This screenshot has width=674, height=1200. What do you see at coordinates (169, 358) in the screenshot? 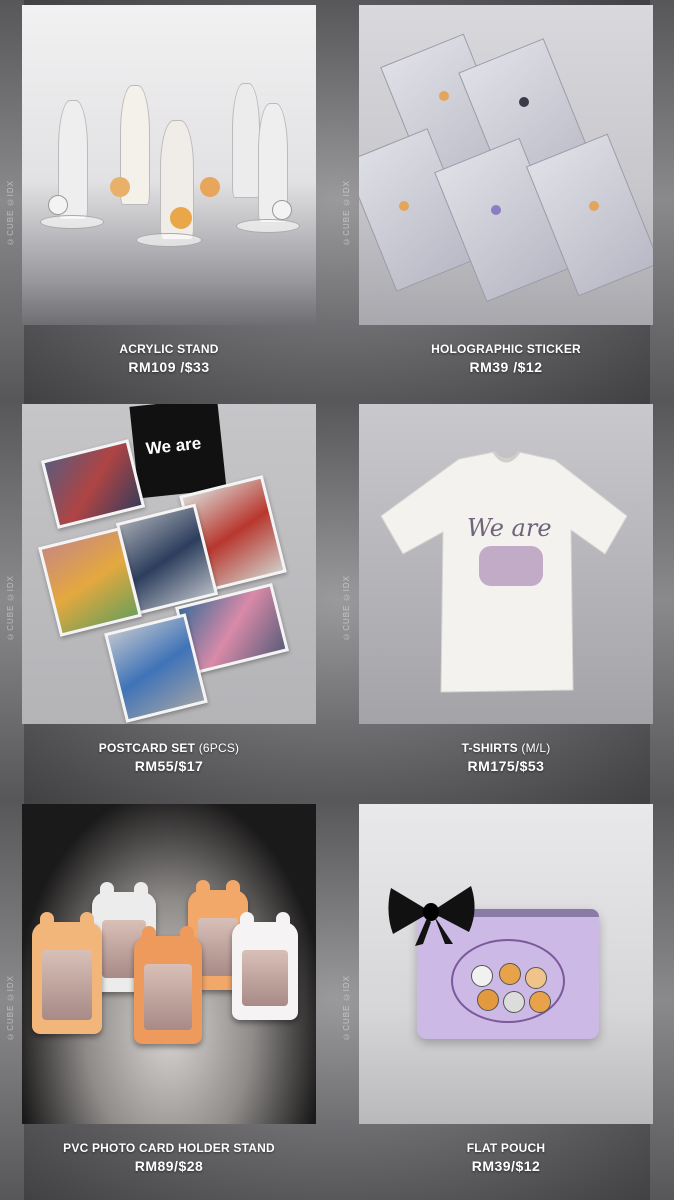
I see `product-label: ACRYLIC STAND RM109 /$33` at bounding box center [169, 358].